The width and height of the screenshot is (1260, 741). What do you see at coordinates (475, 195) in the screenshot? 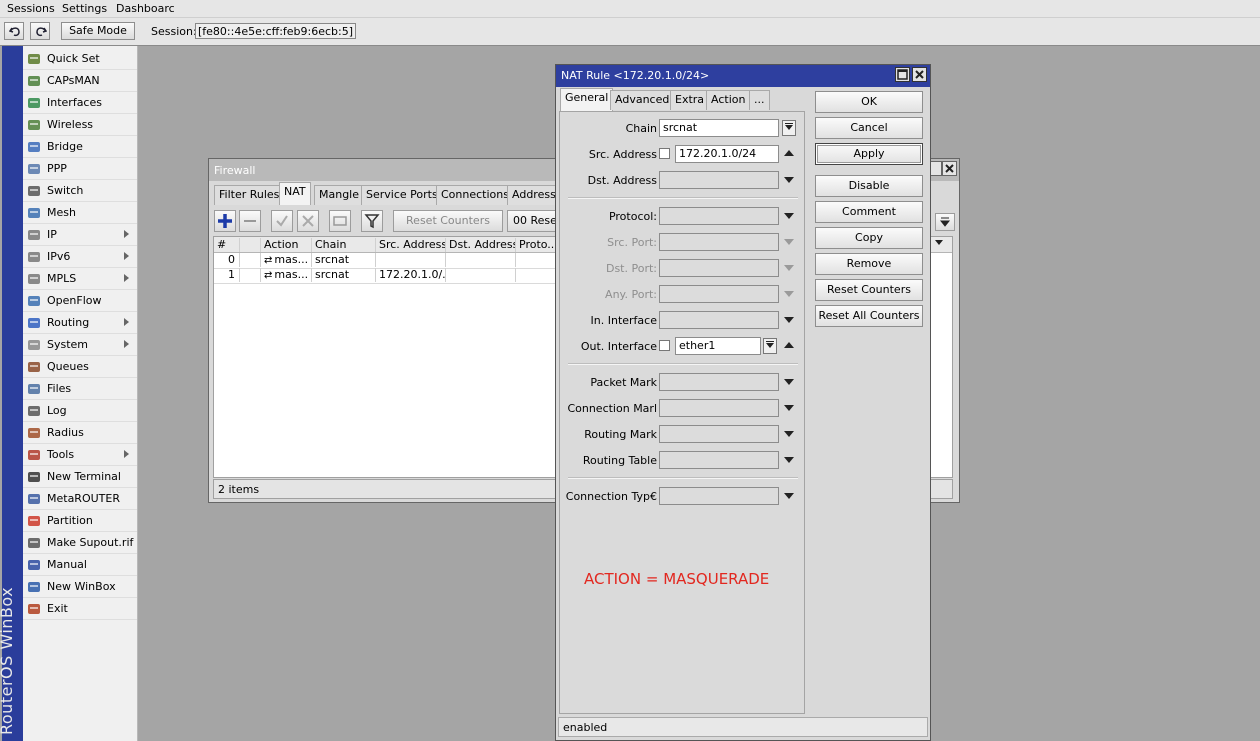
I see `tab-connections: Connections` at bounding box center [475, 195].